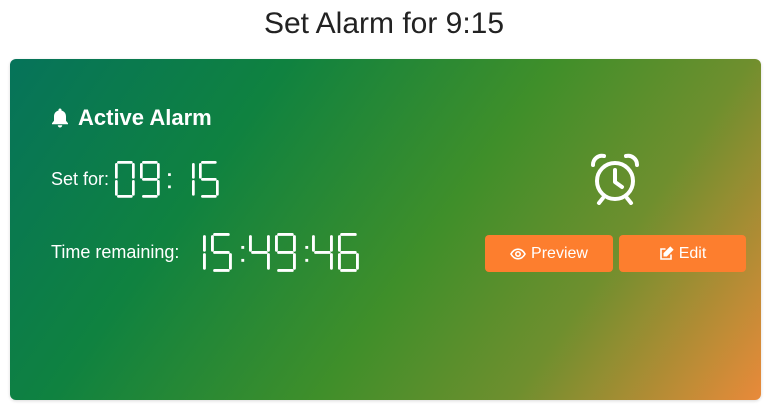  I want to click on card-heading: Active Alarm, so click(131, 118).